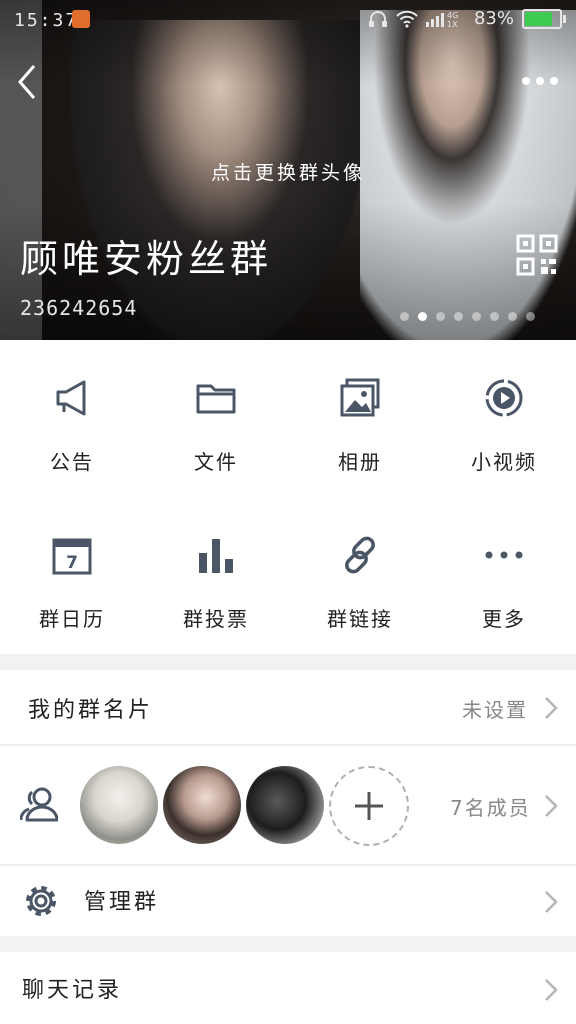  I want to click on qr-code-button, so click(537, 255).